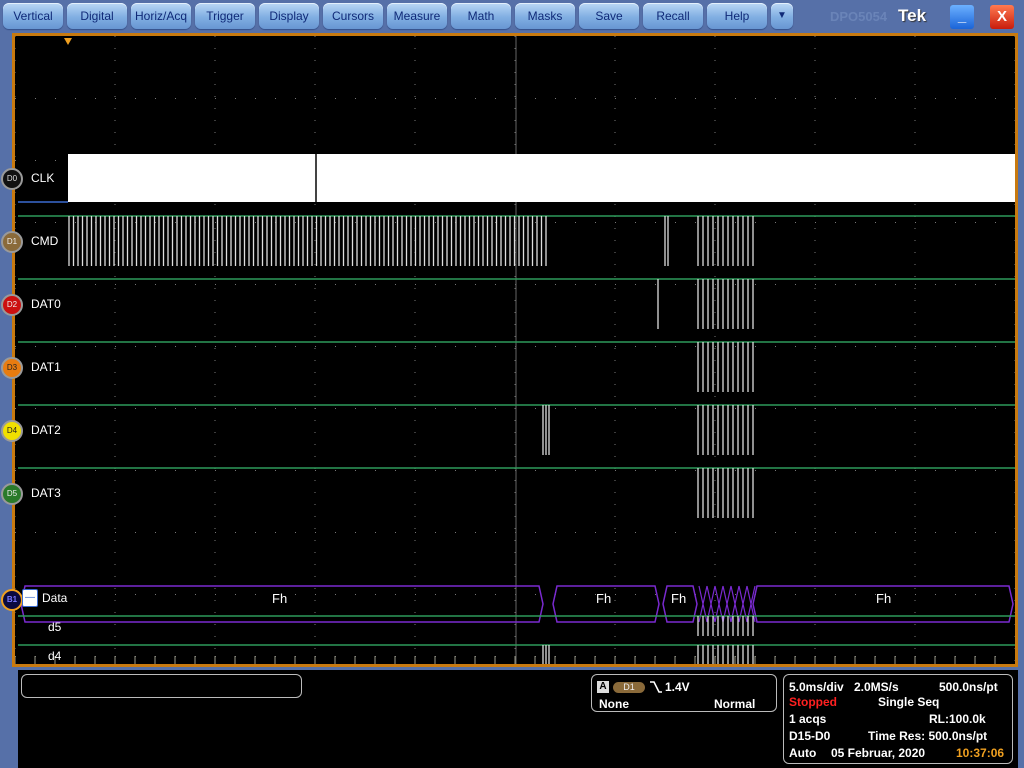 Image resolution: width=1024 pixels, height=768 pixels. Describe the element at coordinates (12, 368) in the screenshot. I see `channel-badge-d3: D3` at that location.